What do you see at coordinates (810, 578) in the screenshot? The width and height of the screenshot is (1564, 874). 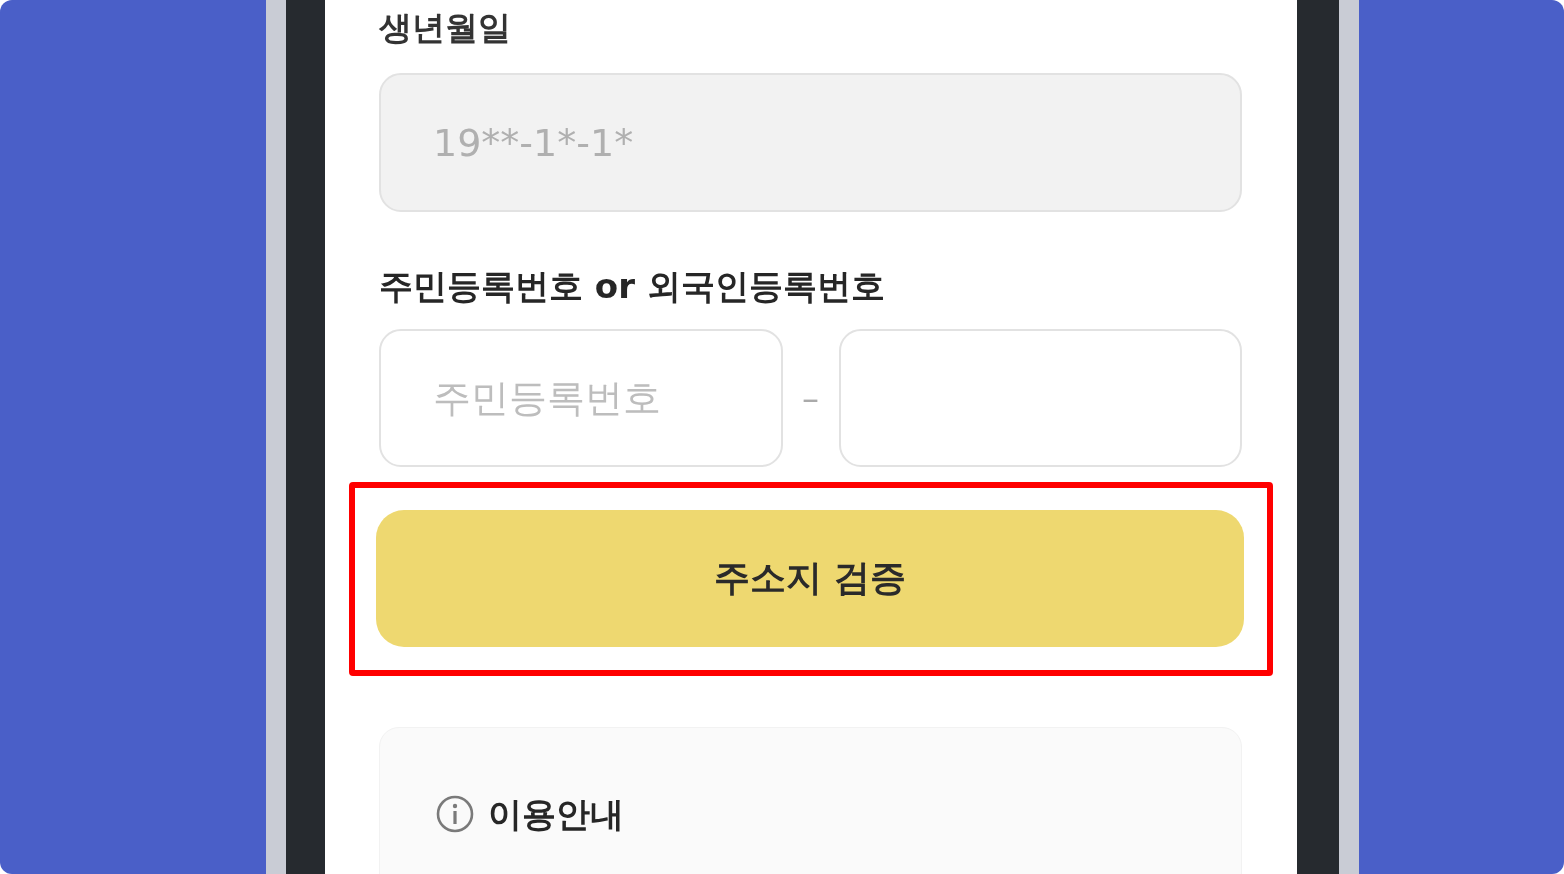 I see `verify-address-button: 주소지 검증` at bounding box center [810, 578].